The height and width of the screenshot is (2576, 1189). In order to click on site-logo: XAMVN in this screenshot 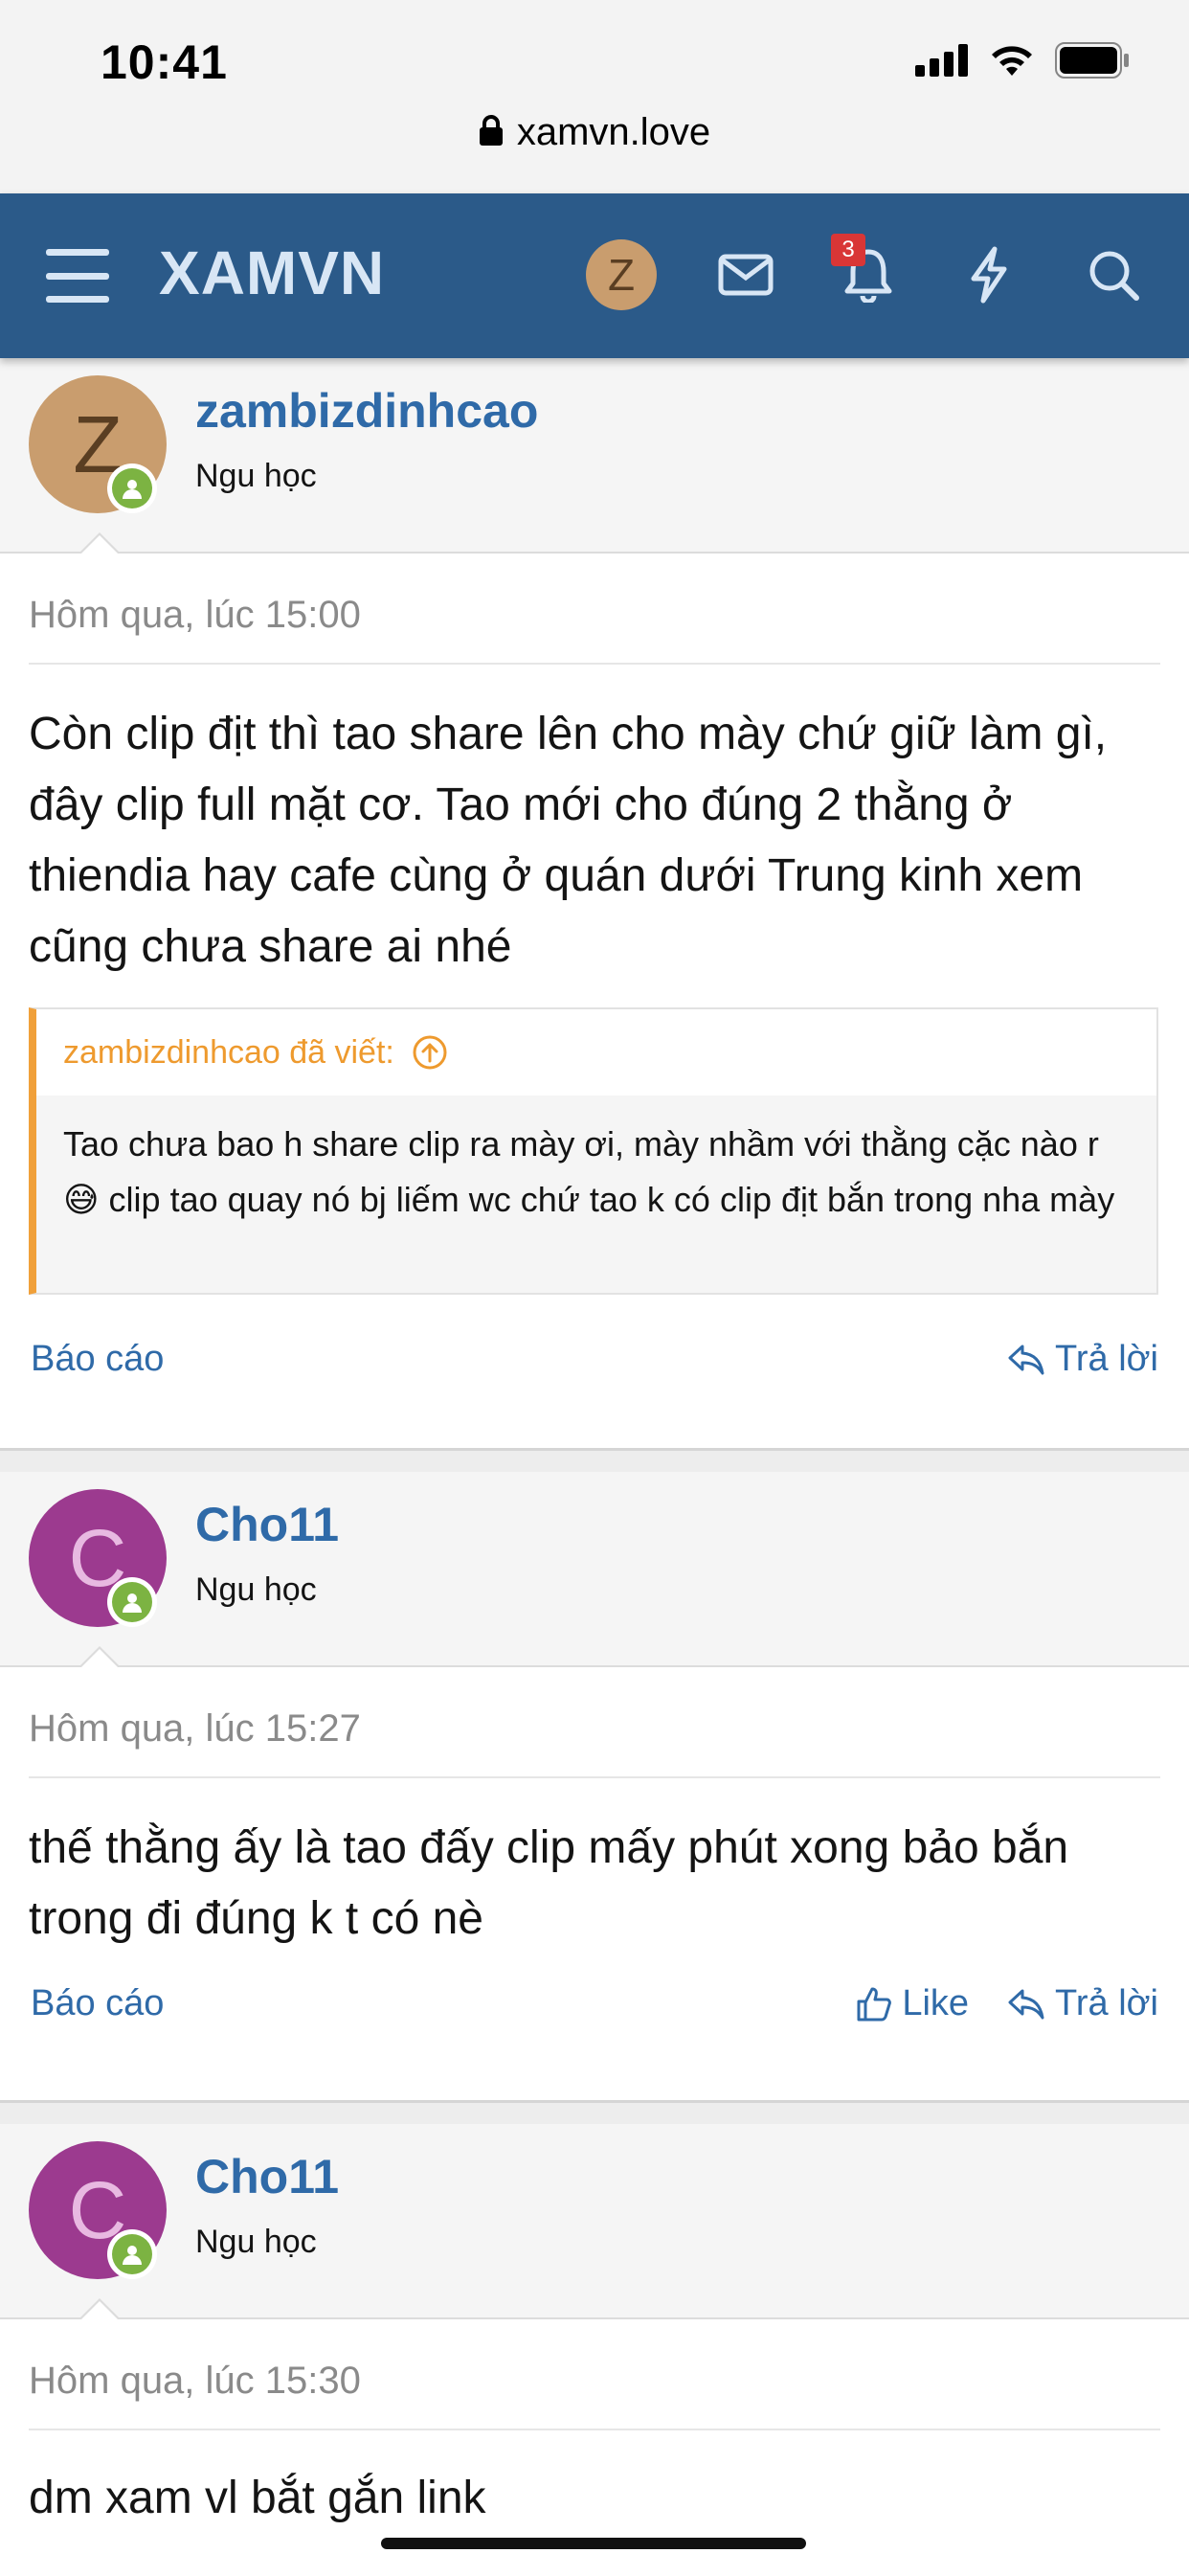, I will do `click(272, 272)`.